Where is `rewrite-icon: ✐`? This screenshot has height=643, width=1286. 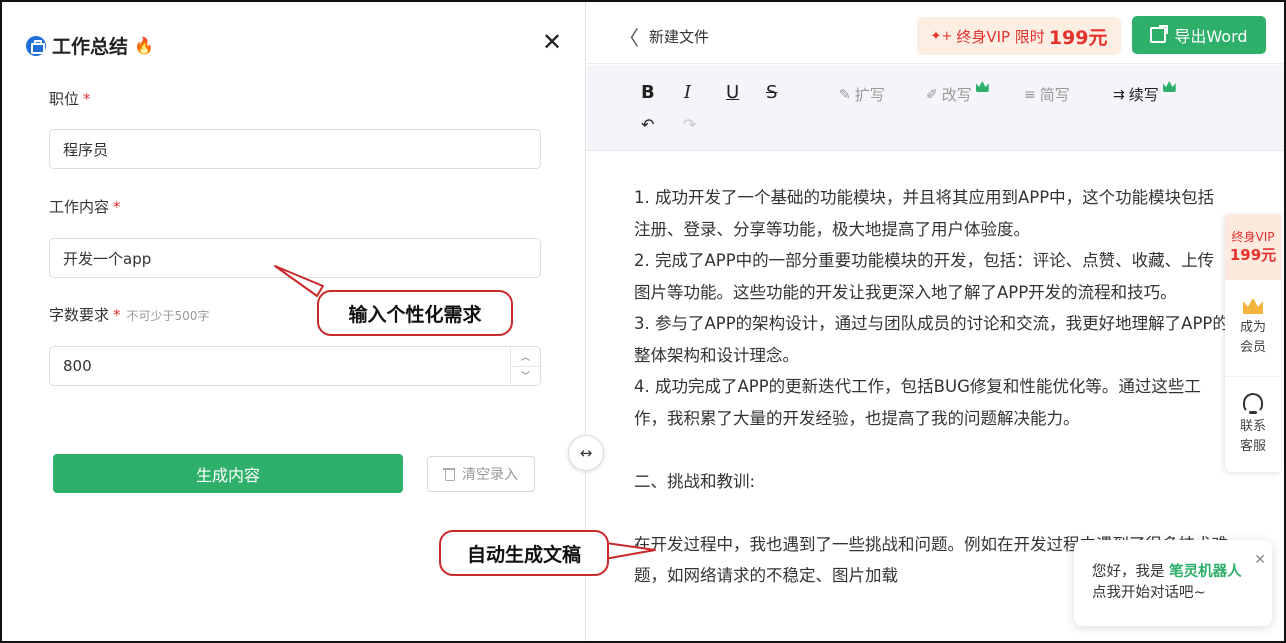
rewrite-icon: ✐ is located at coordinates (932, 94).